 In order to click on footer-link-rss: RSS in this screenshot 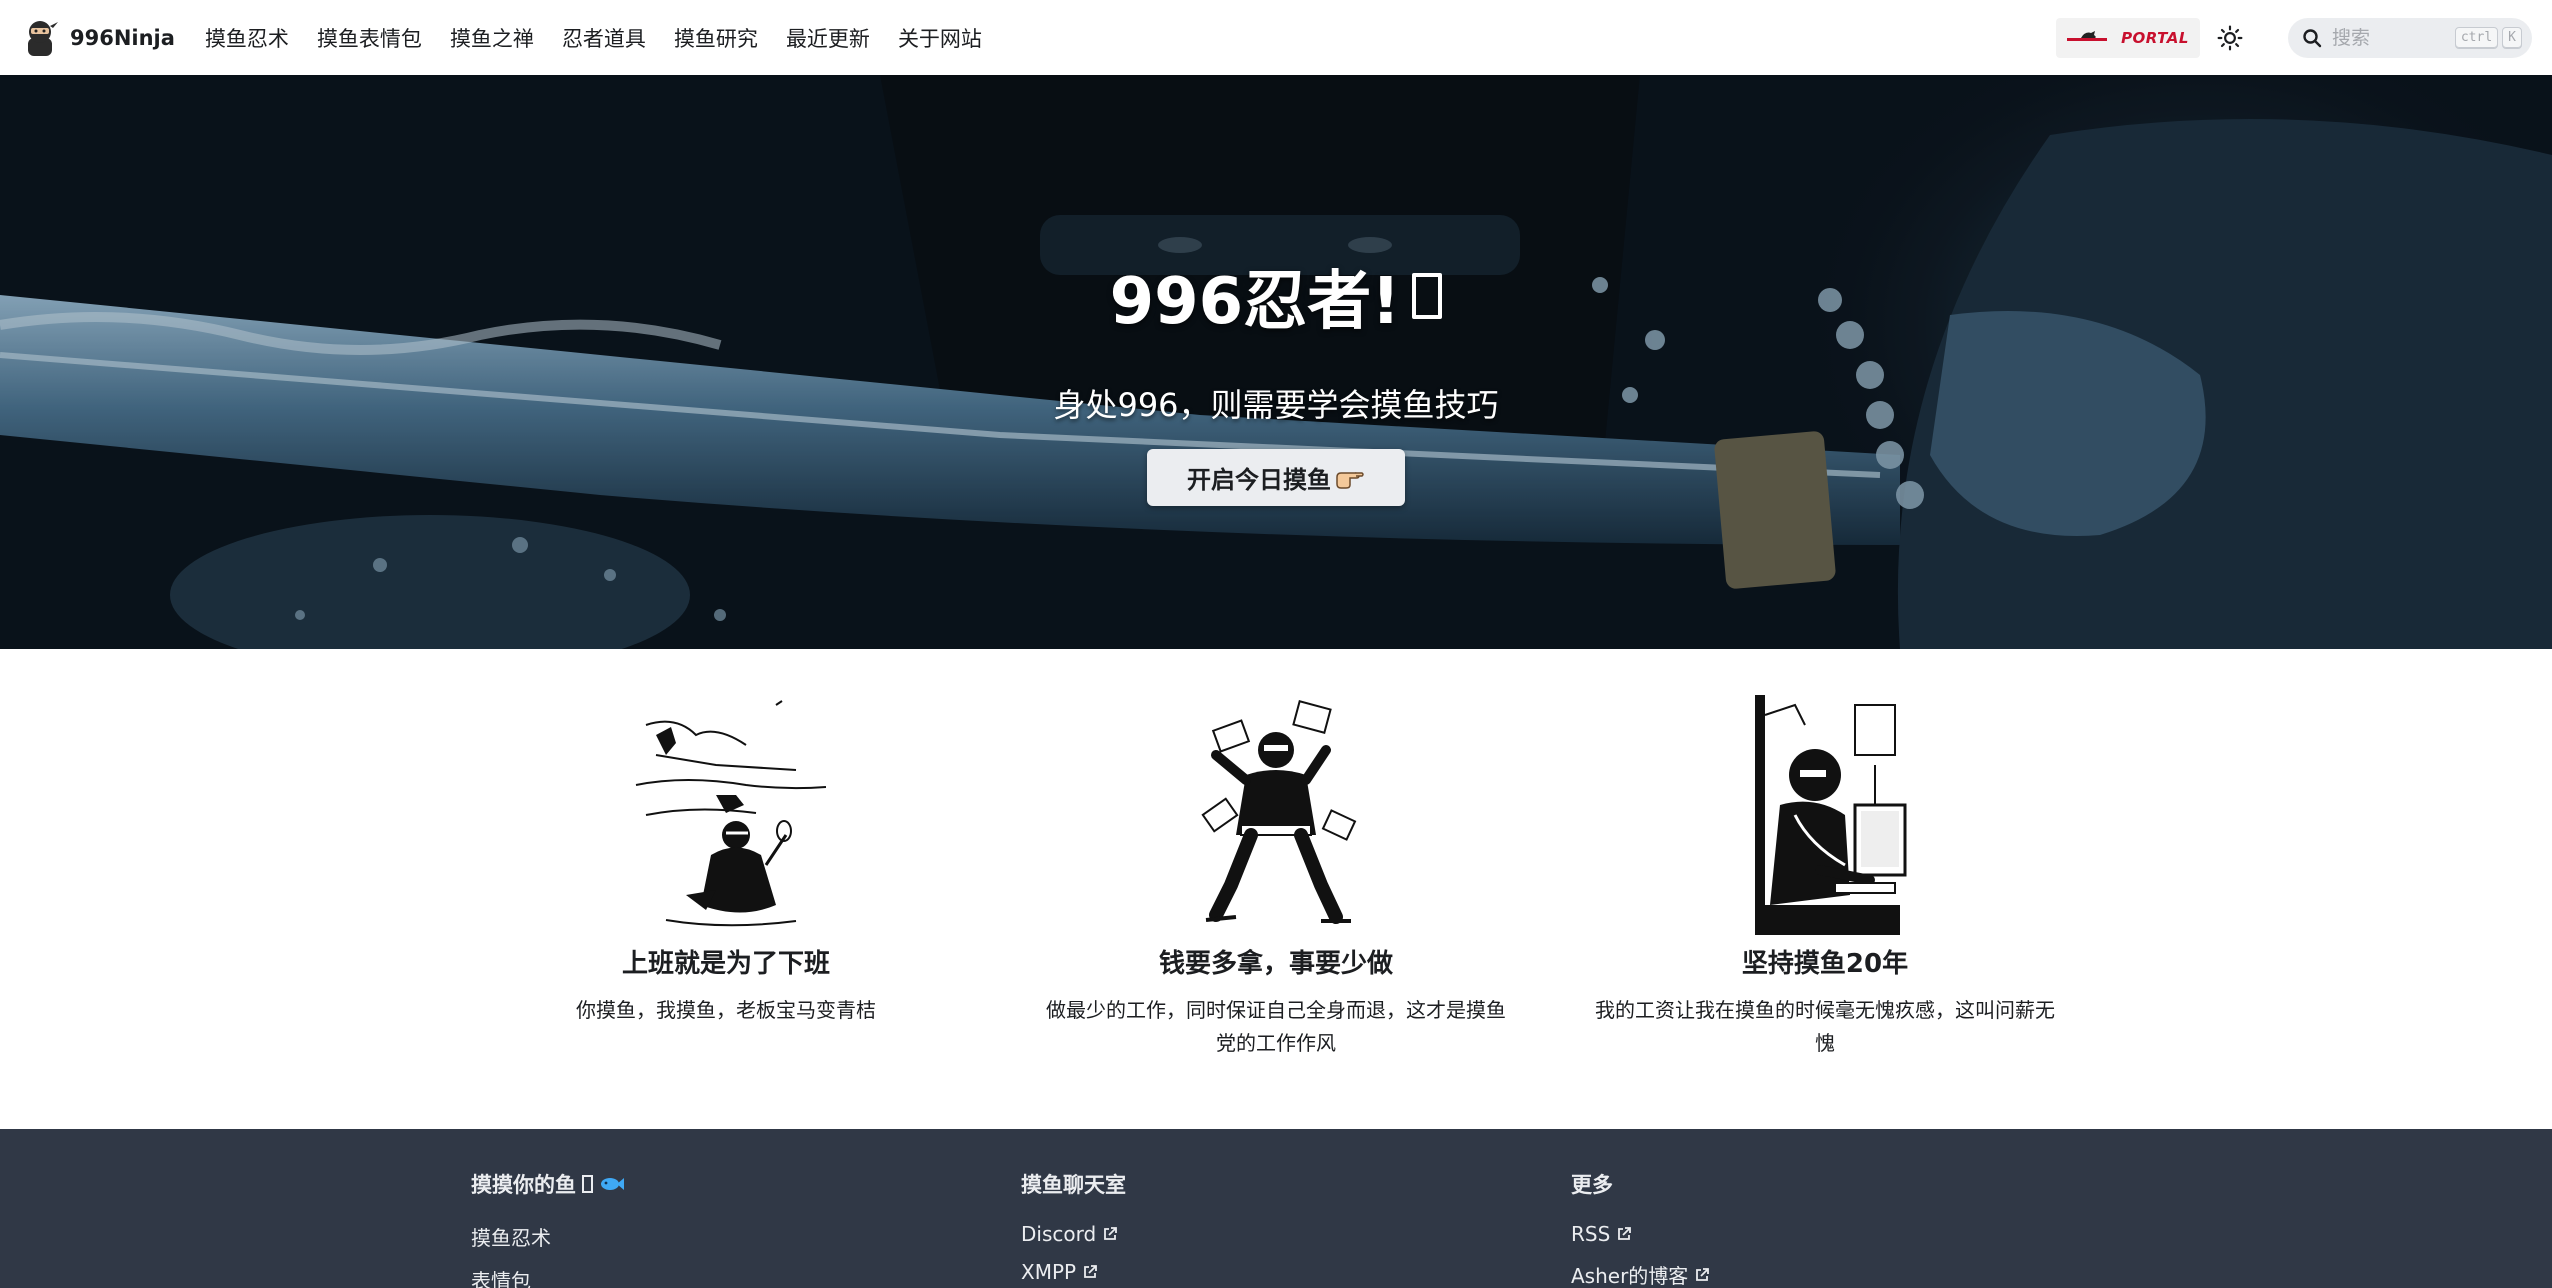, I will do `click(1640, 1234)`.